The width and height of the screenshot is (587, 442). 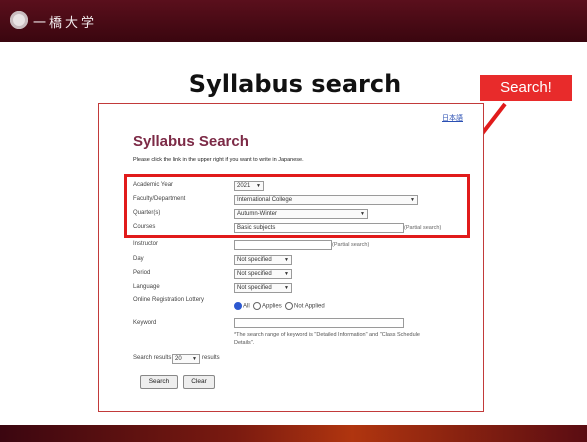 I want to click on lottery-radio-group: All Applies Not Applied, so click(x=279, y=306).